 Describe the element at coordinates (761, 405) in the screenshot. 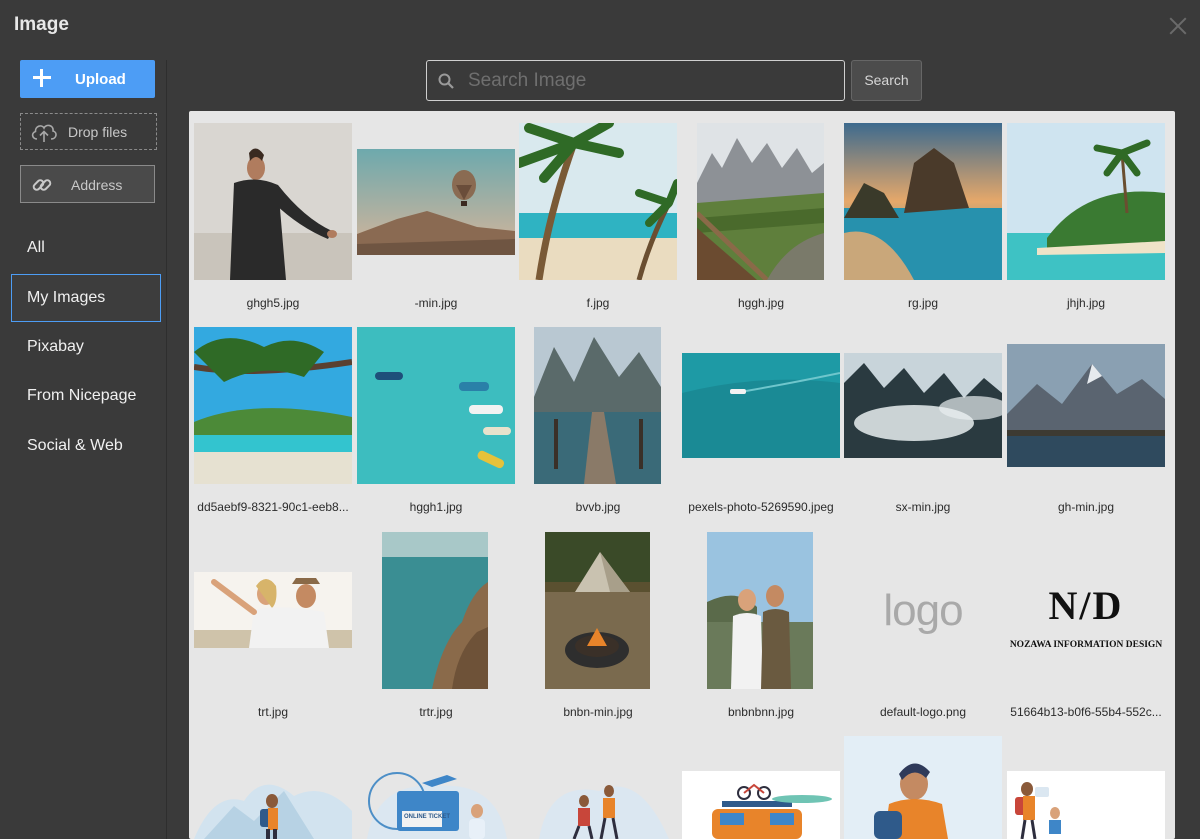

I see `image-boat-sea-icon` at that location.